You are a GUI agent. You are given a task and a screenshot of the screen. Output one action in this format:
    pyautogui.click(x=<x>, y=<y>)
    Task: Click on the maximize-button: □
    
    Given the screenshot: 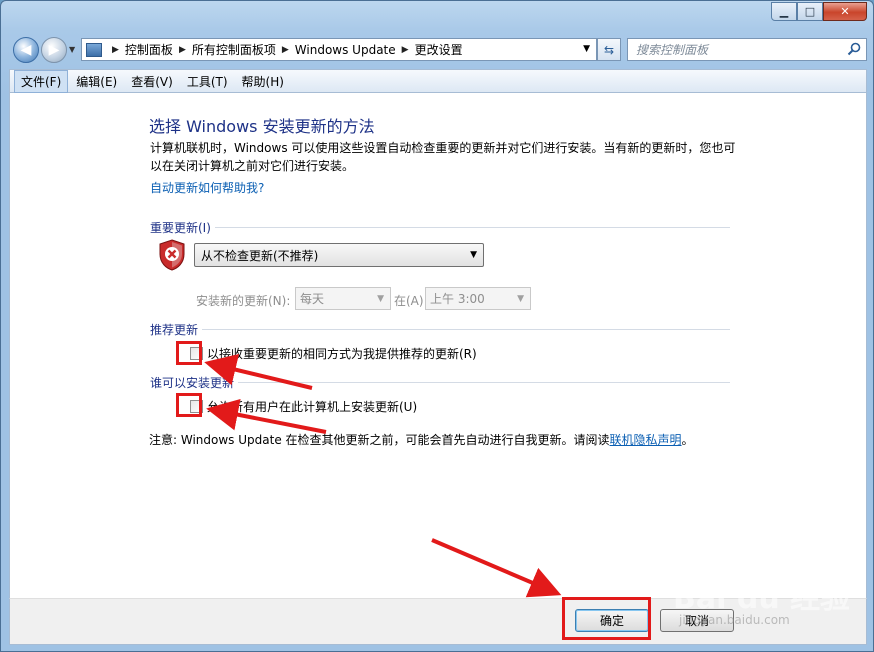 What is the action you would take?
    pyautogui.click(x=810, y=11)
    